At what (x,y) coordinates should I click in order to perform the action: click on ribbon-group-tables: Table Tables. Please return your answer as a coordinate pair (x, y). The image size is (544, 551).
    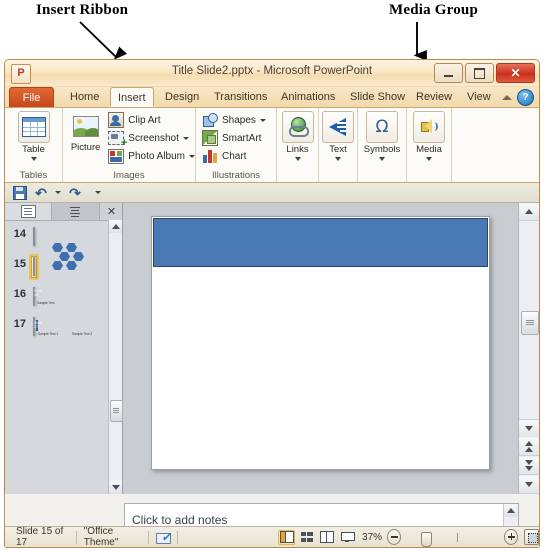
    Looking at the image, I should click on (34, 145).